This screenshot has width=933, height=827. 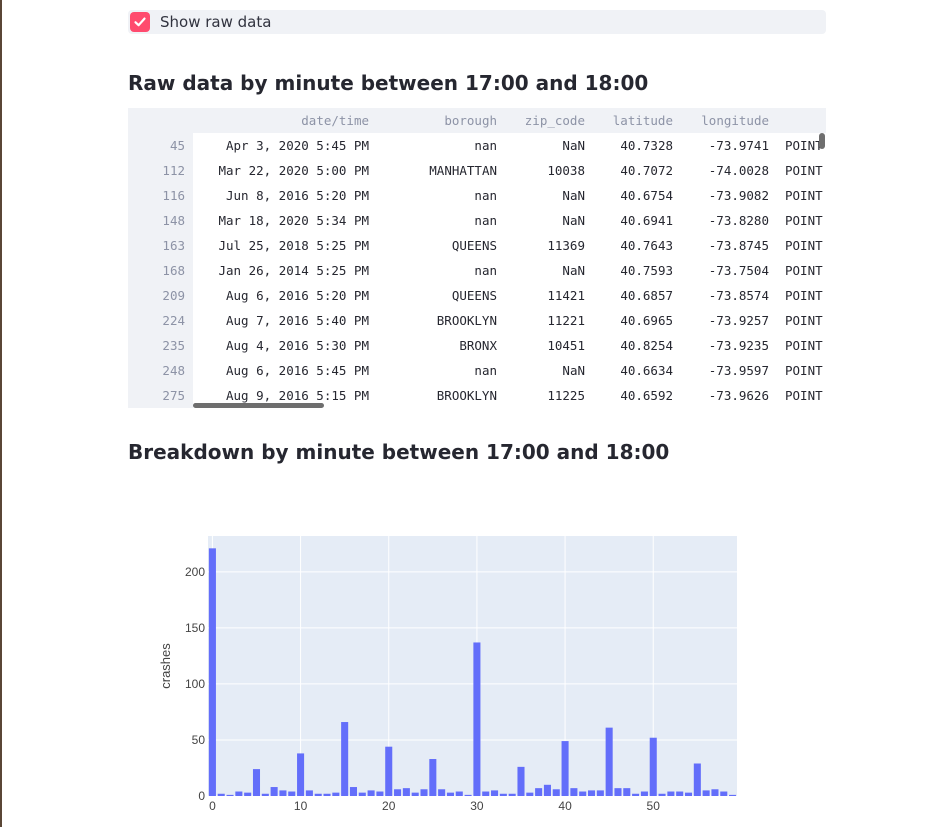 I want to click on column-header-zip-code: zip_code, so click(x=541, y=120).